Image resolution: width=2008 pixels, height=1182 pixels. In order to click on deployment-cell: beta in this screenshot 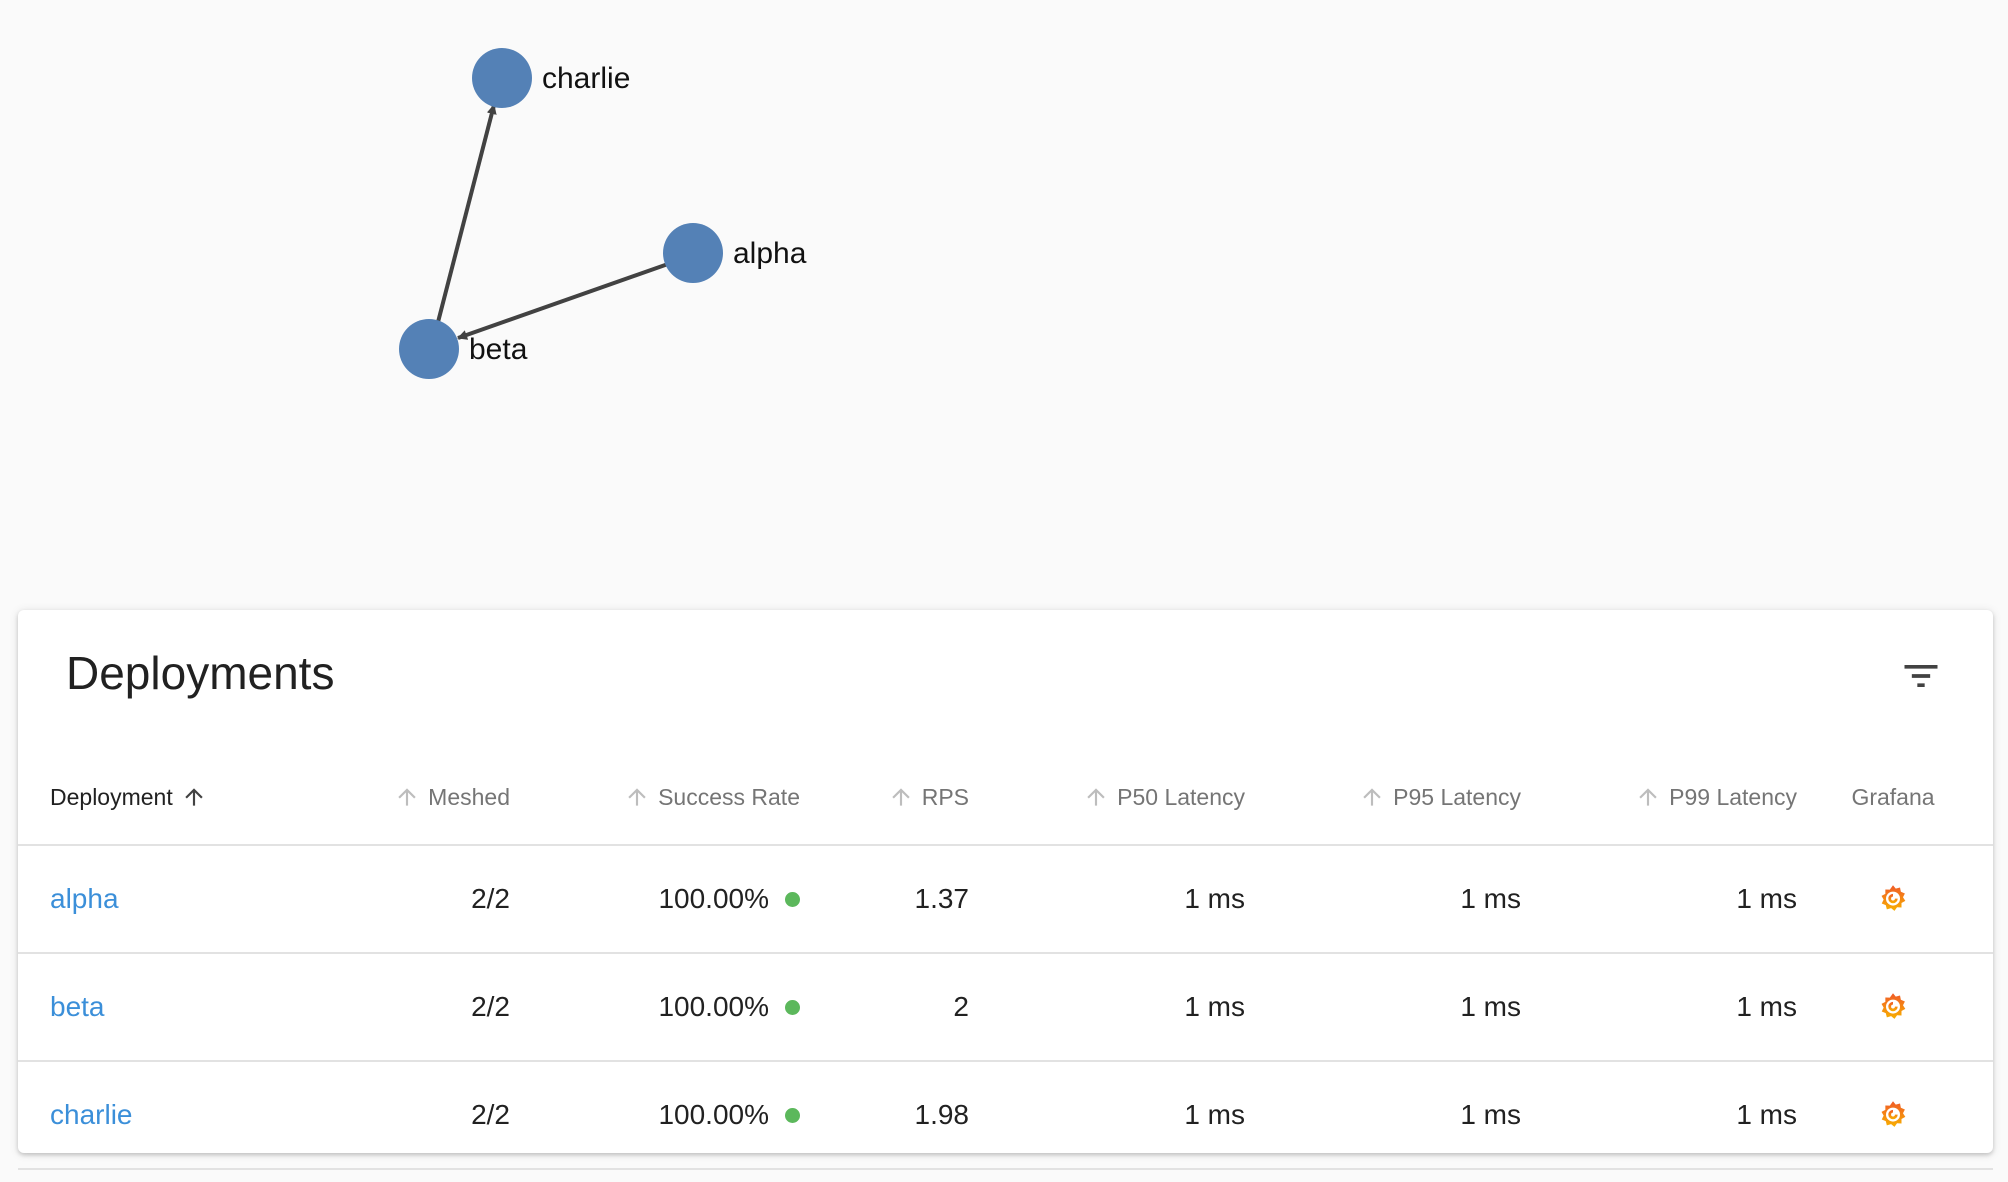, I will do `click(180, 1007)`.